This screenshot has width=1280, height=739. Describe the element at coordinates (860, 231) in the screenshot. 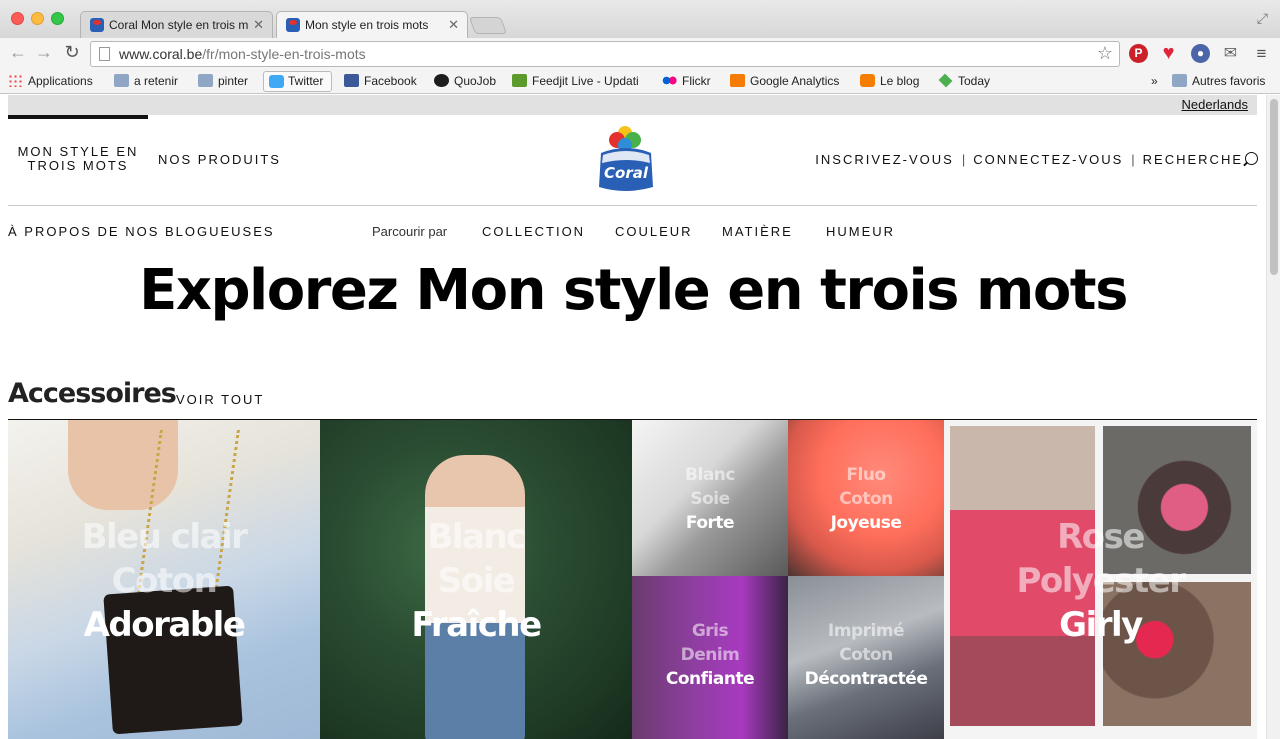

I see `browse-humeur: HUMEUR` at that location.